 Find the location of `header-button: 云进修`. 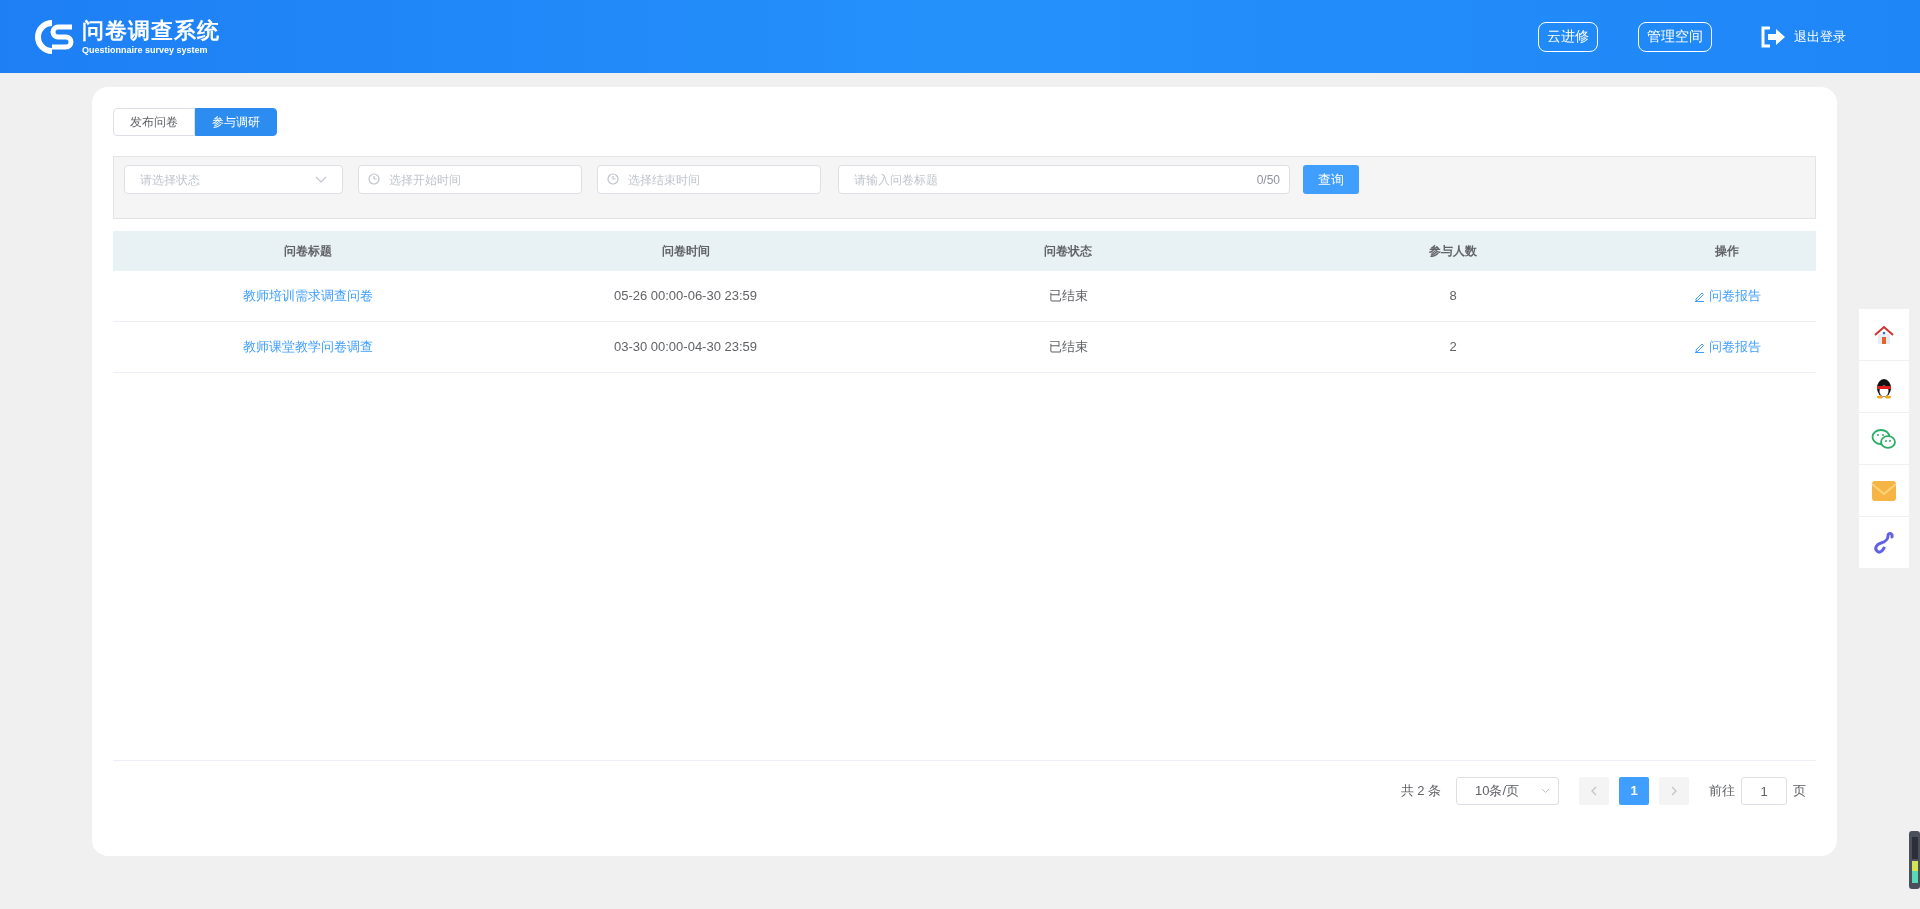

header-button: 云进修 is located at coordinates (1568, 36).